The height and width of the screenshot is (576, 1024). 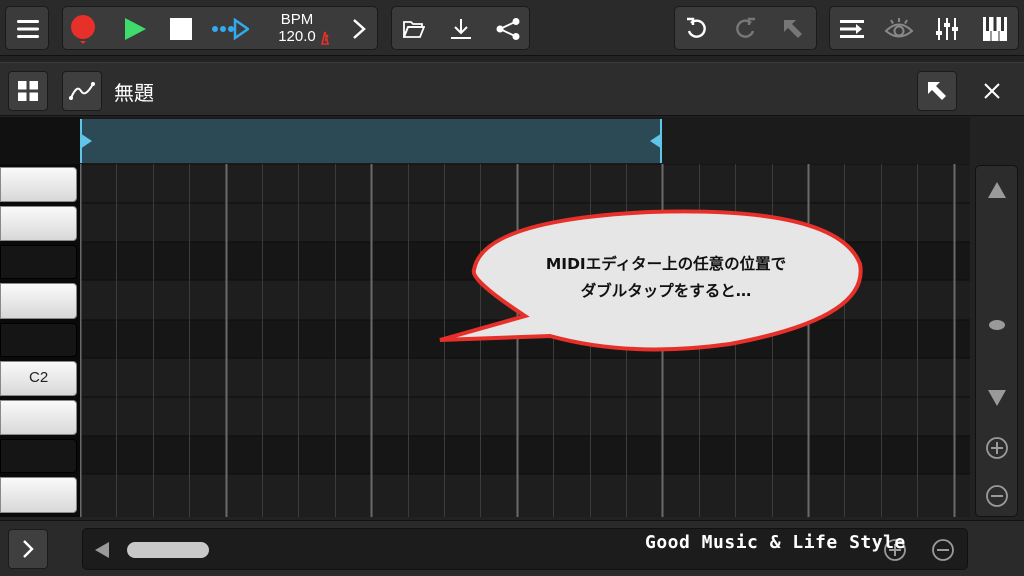 I want to click on piano-key-c2: C2, so click(x=38, y=378).